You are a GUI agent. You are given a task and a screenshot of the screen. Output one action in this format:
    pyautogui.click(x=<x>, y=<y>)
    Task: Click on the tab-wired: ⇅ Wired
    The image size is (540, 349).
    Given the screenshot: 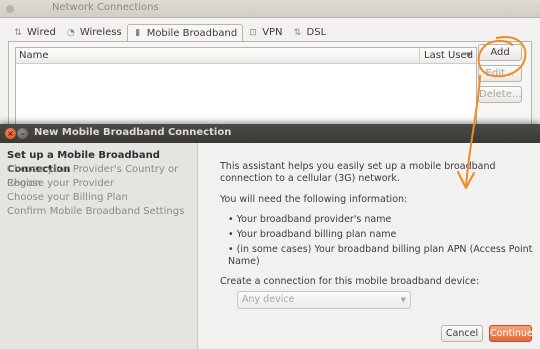 What is the action you would take?
    pyautogui.click(x=34, y=32)
    